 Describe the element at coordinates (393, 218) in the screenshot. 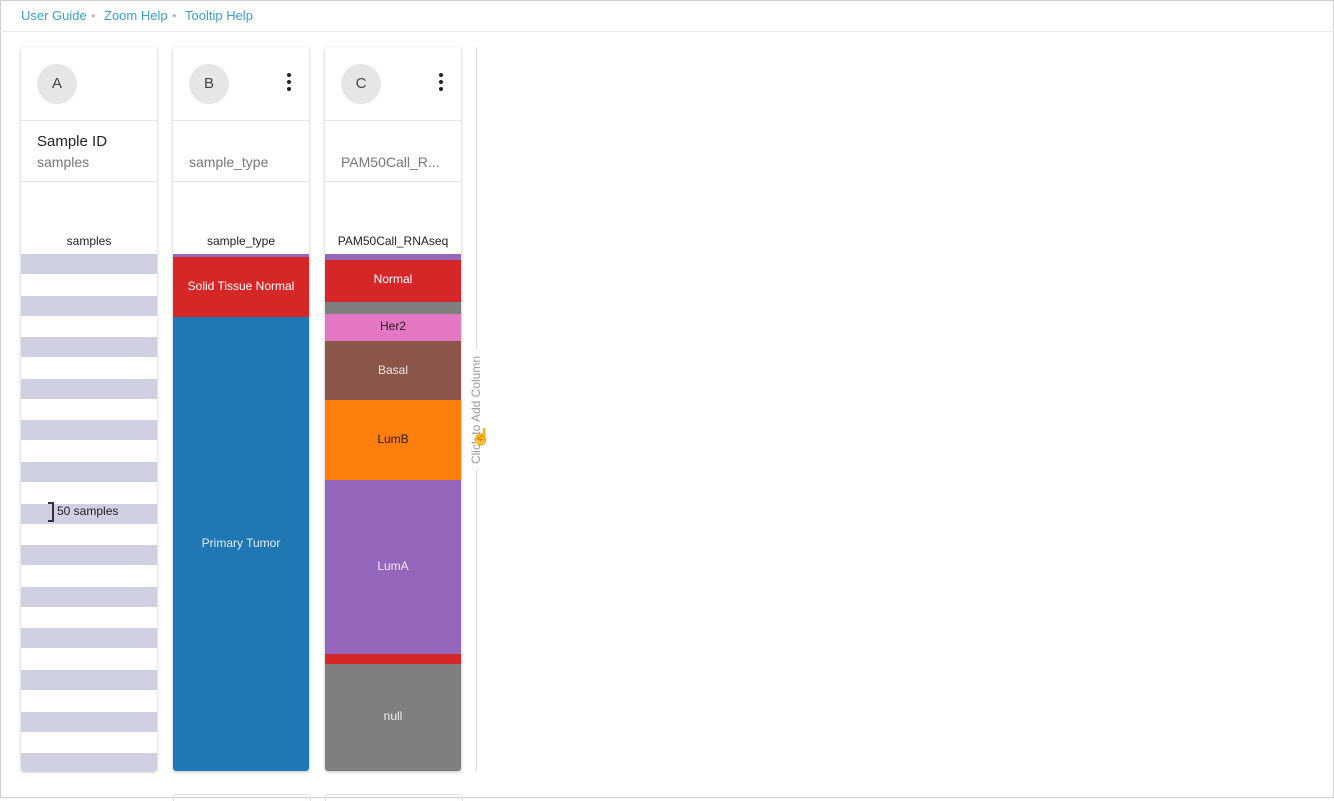

I see `column-label-section: PAM50Call_RNAseq` at that location.